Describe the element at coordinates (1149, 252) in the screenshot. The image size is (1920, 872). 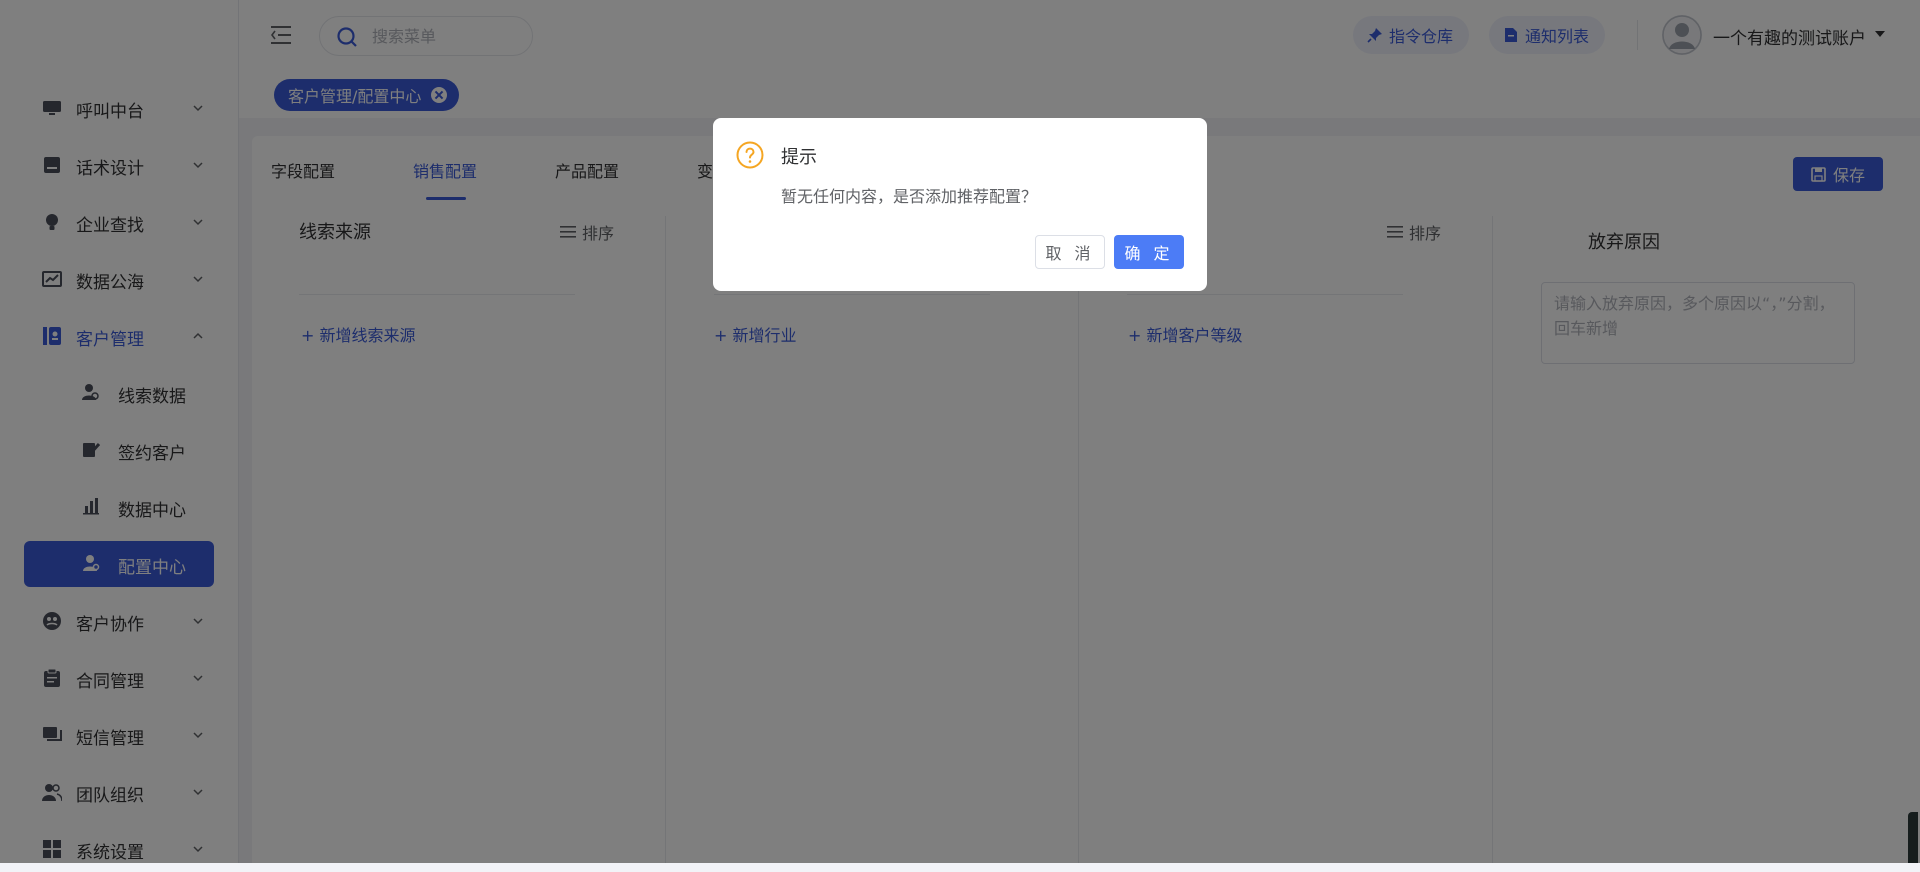
I see `confirm-button: 确 定` at that location.